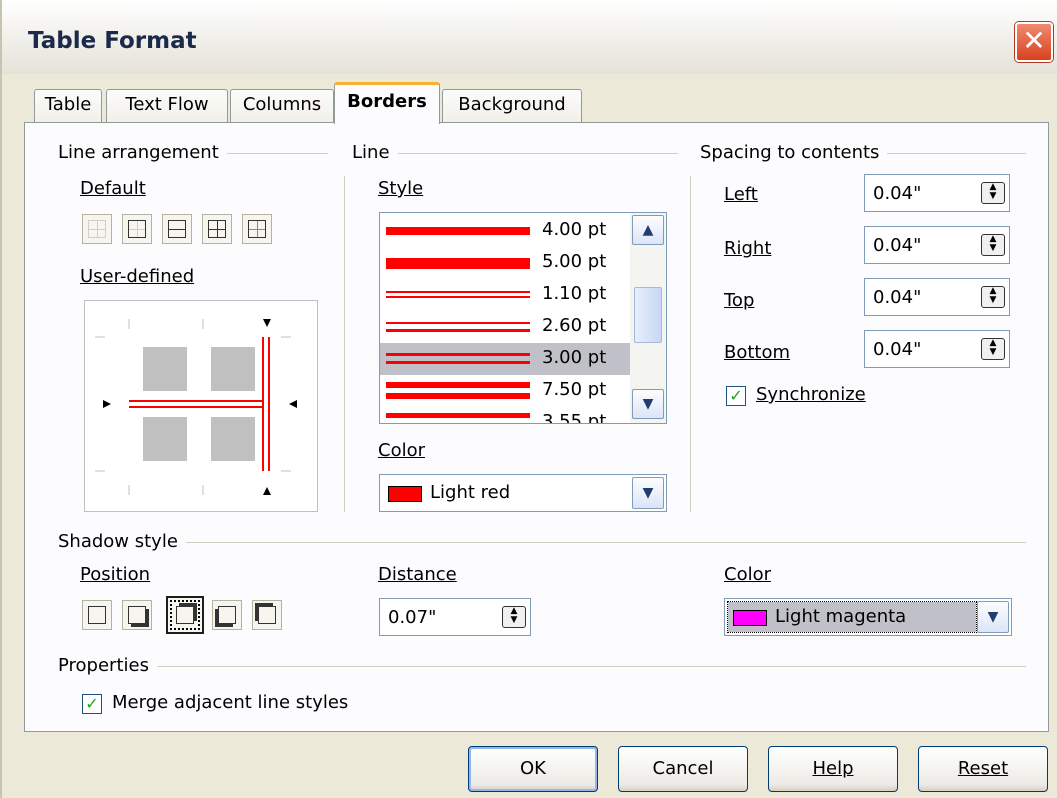 This screenshot has width=1057, height=798. Describe the element at coordinates (533, 769) in the screenshot. I see `ok-button: OK` at that location.